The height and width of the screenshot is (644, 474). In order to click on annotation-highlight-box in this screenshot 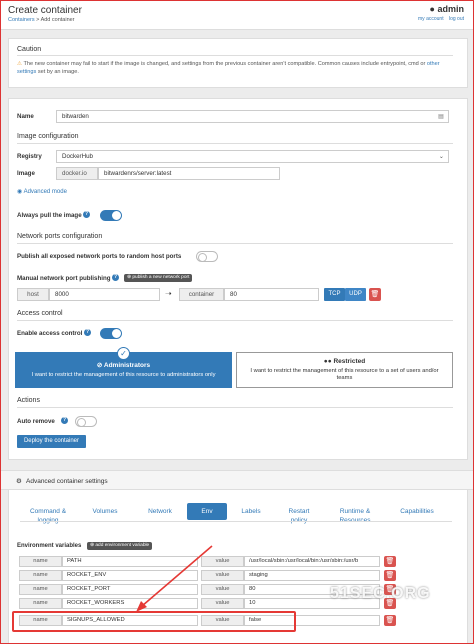, I will do `click(154, 621)`.